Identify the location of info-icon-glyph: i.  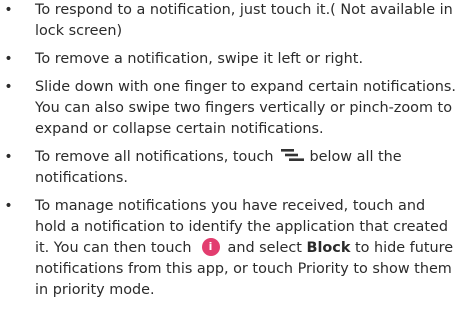
(210, 246).